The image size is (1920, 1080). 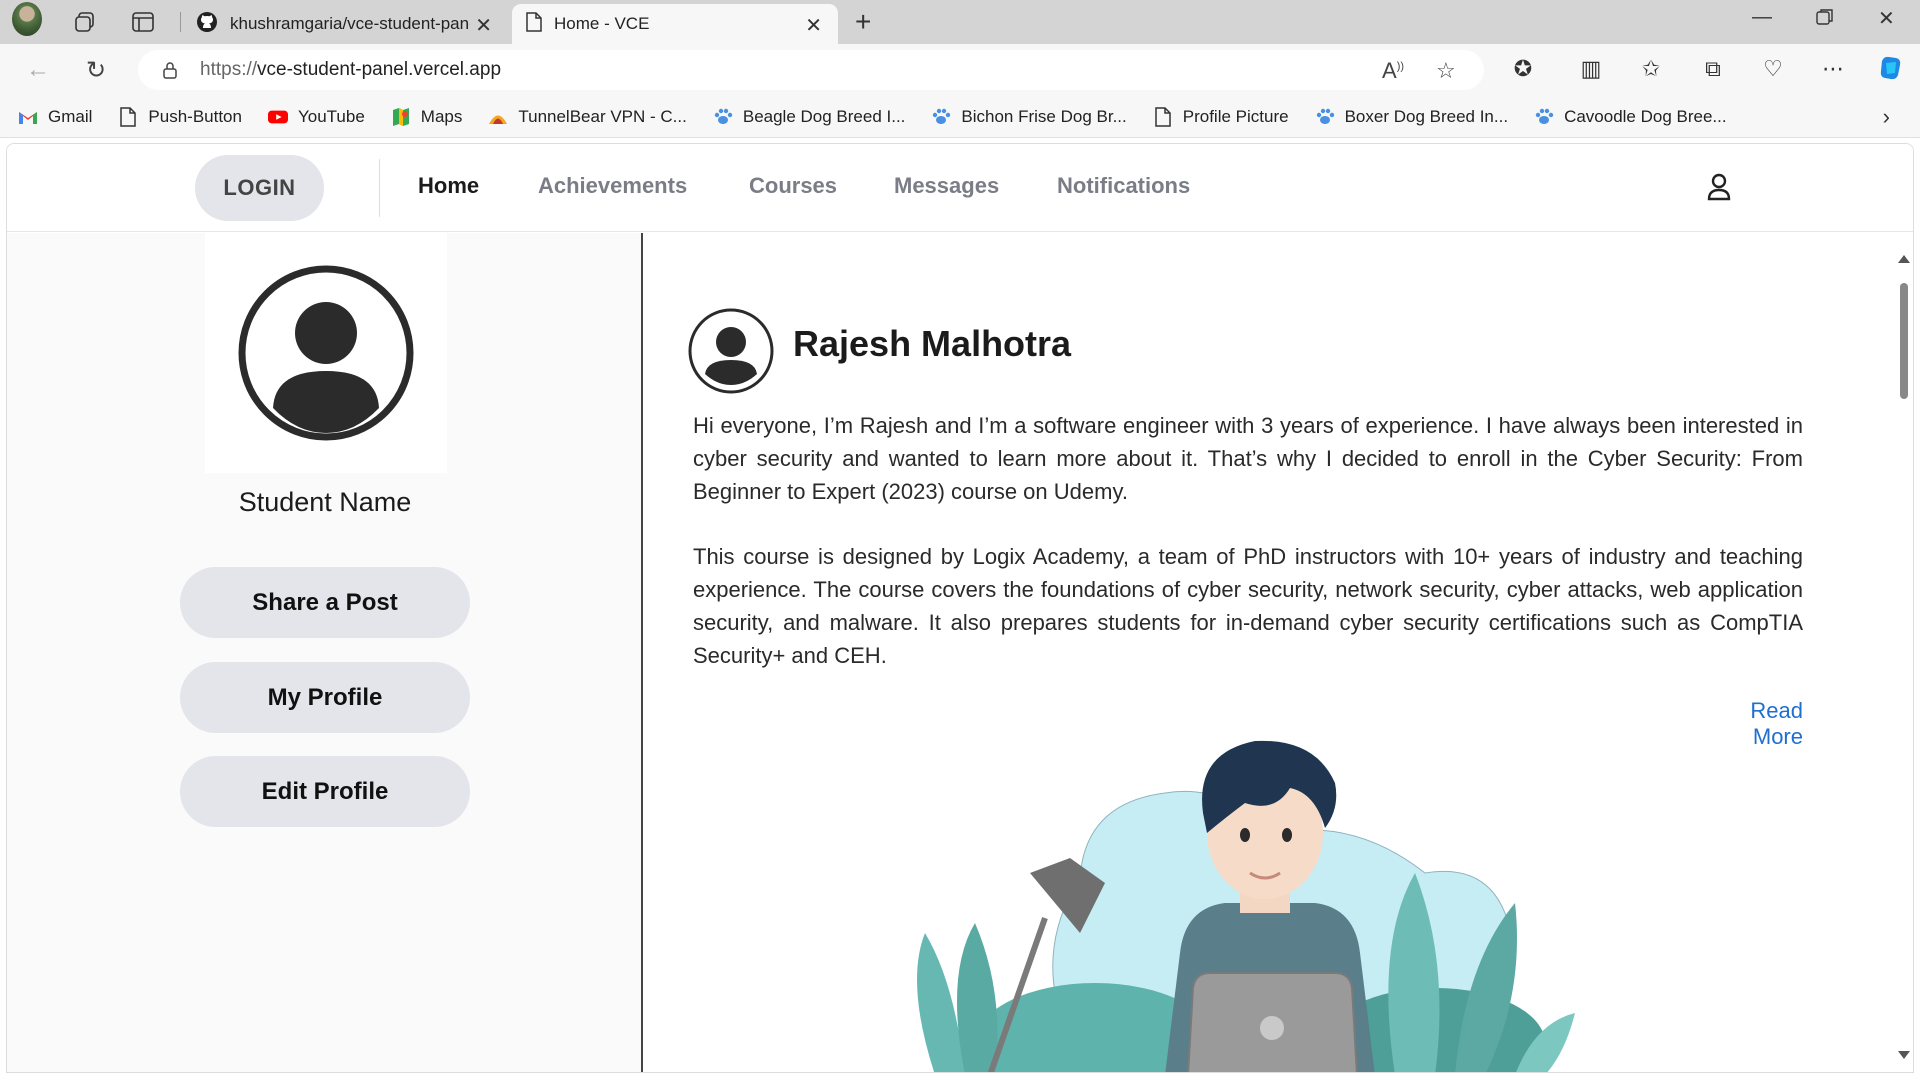 What do you see at coordinates (498, 117) in the screenshot?
I see `tunnelbear-icon` at bounding box center [498, 117].